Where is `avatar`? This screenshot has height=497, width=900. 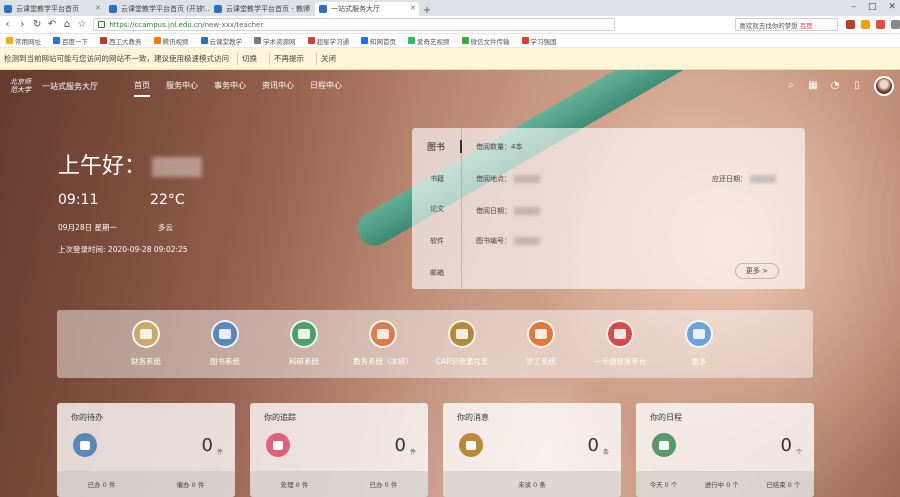 avatar is located at coordinates (884, 86).